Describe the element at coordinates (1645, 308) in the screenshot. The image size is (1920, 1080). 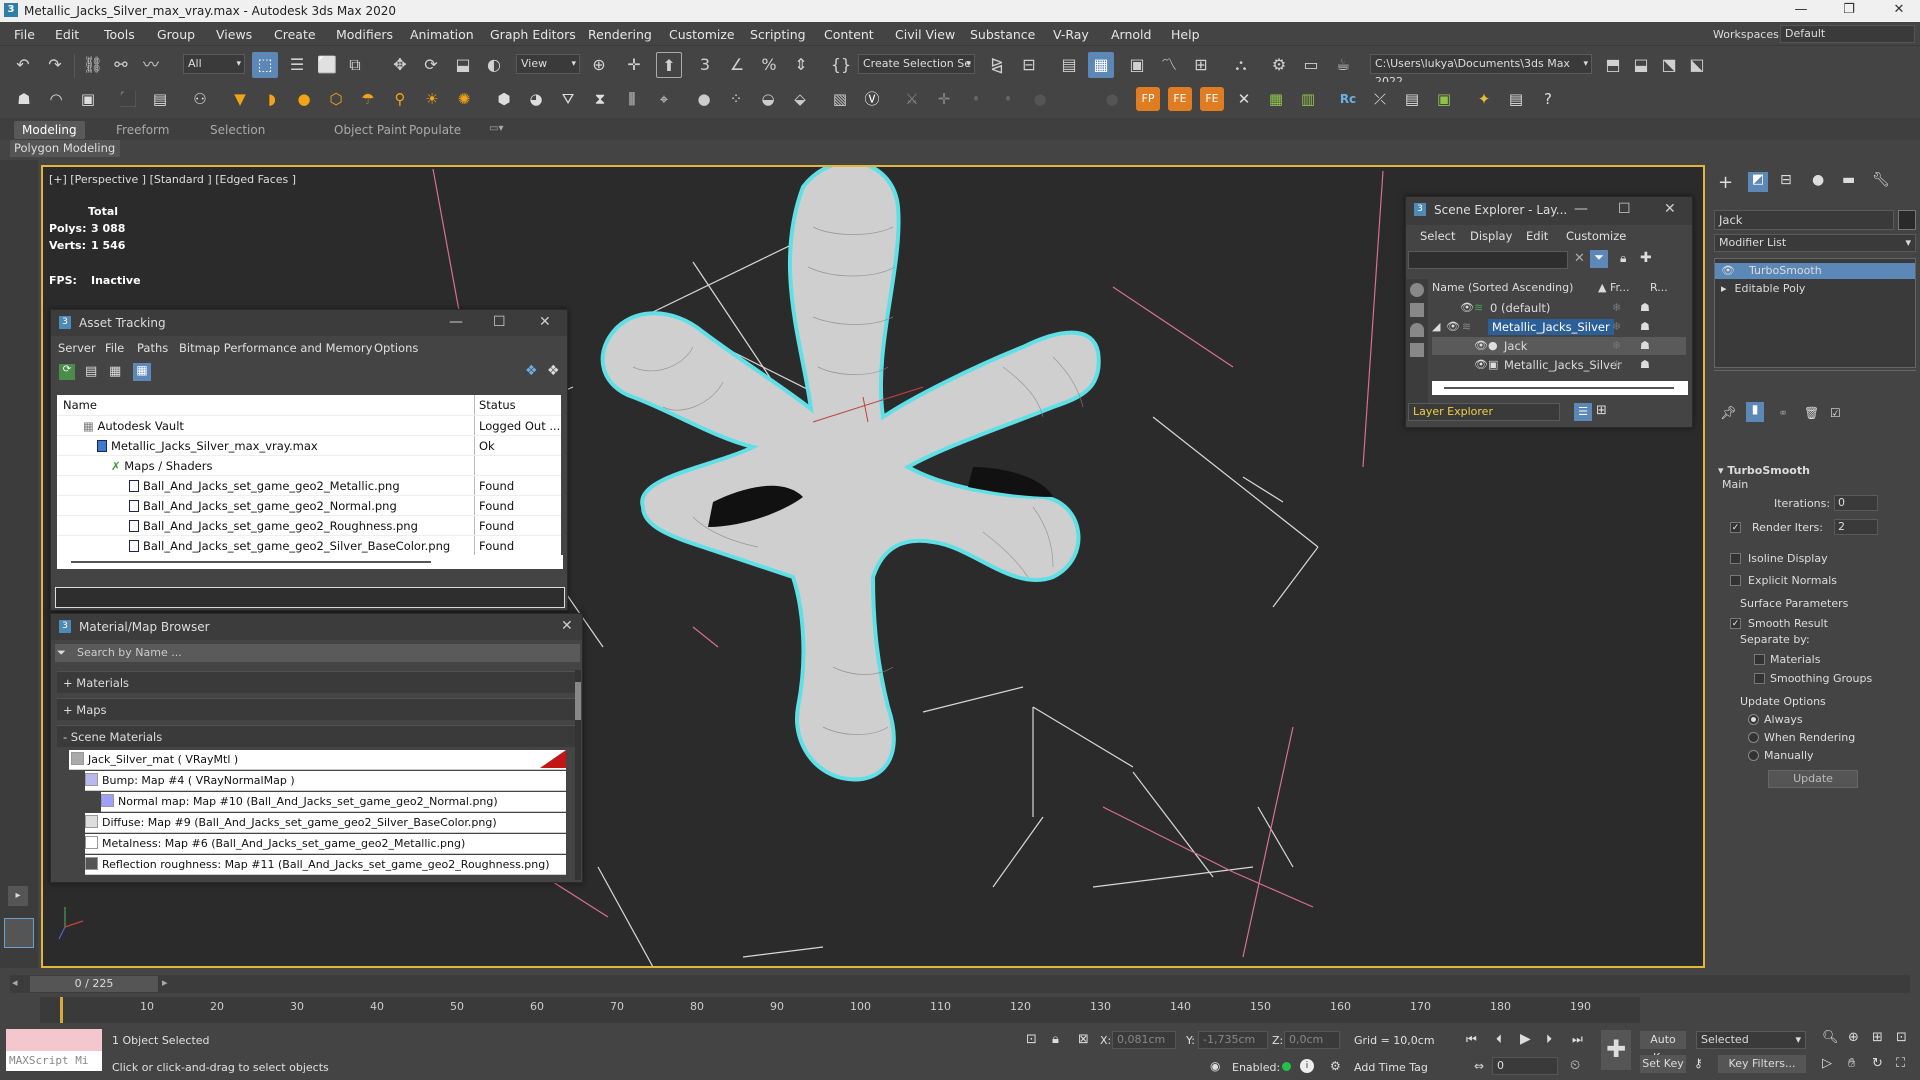
I see `render-teapot-icon: ☗` at that location.